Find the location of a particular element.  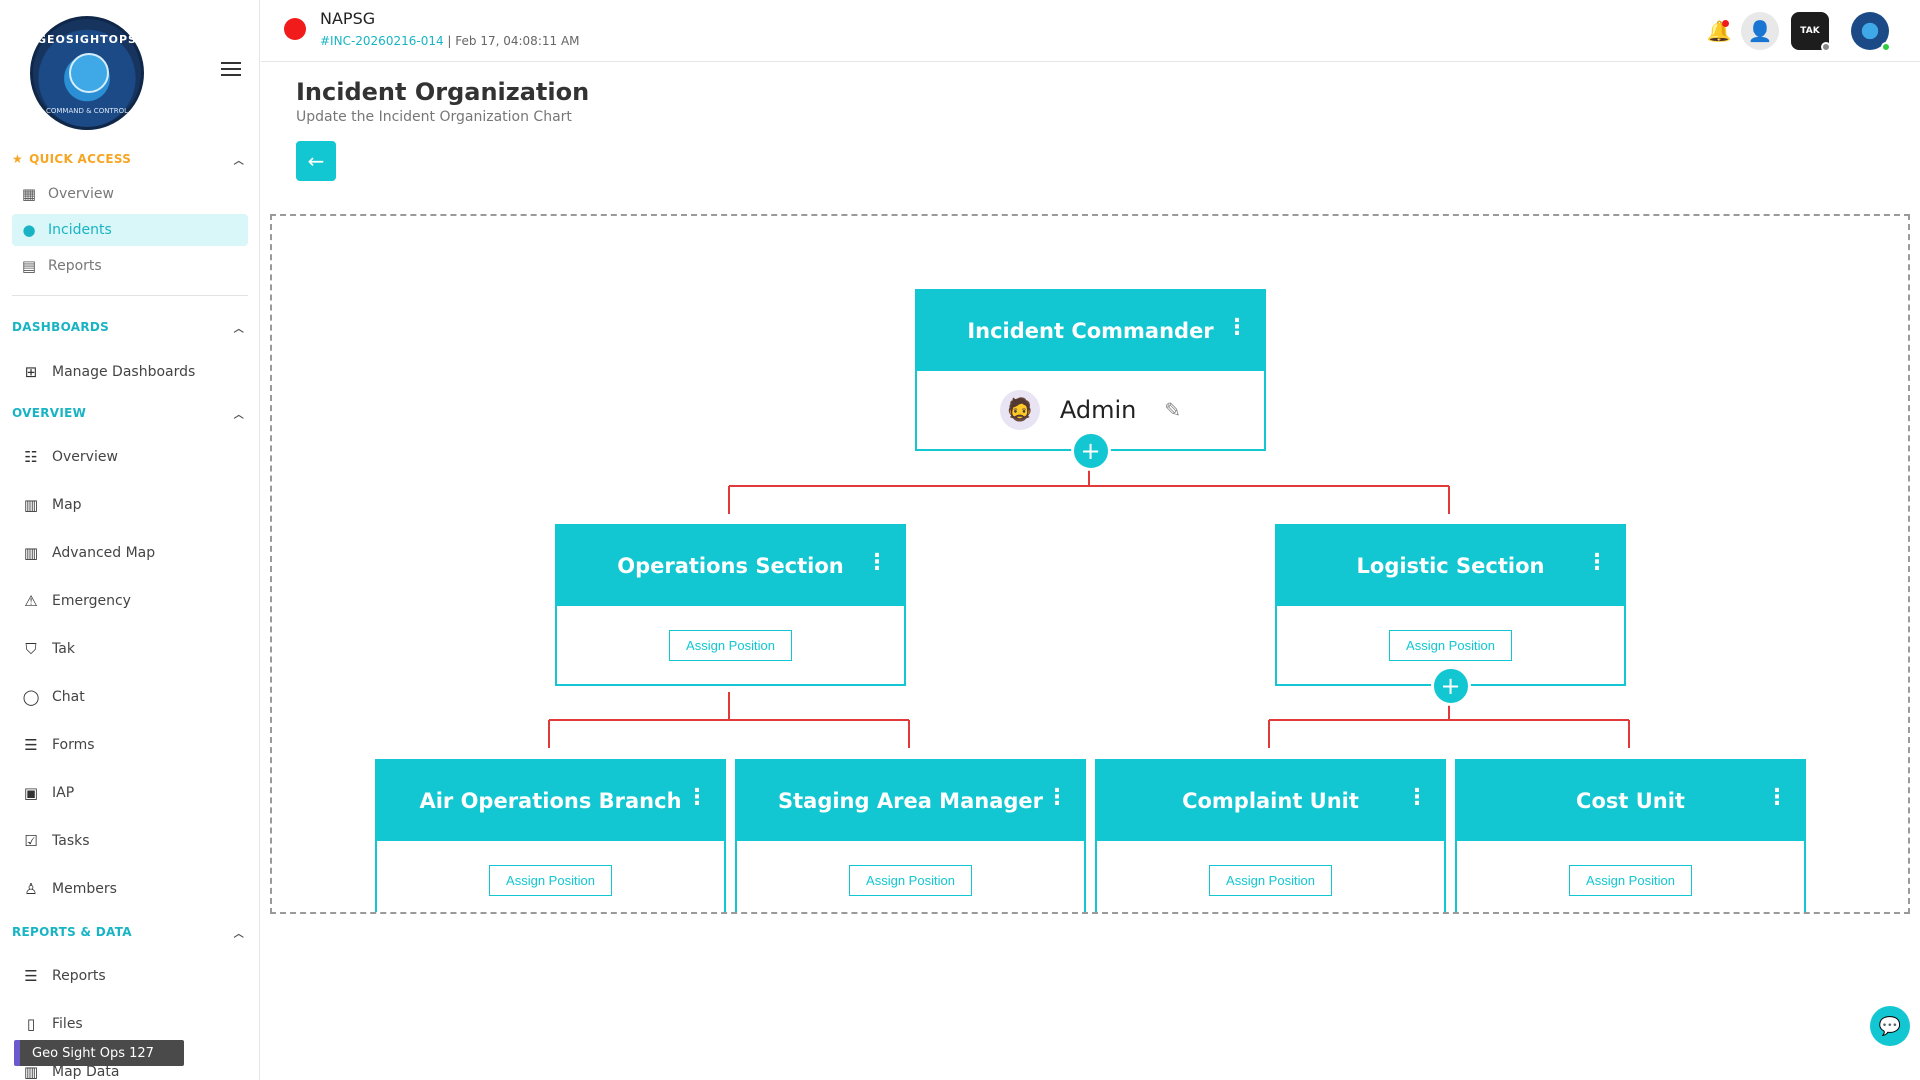

sidebar-item-advanced-map: ▥ Advanced Map is located at coordinates (130, 553).